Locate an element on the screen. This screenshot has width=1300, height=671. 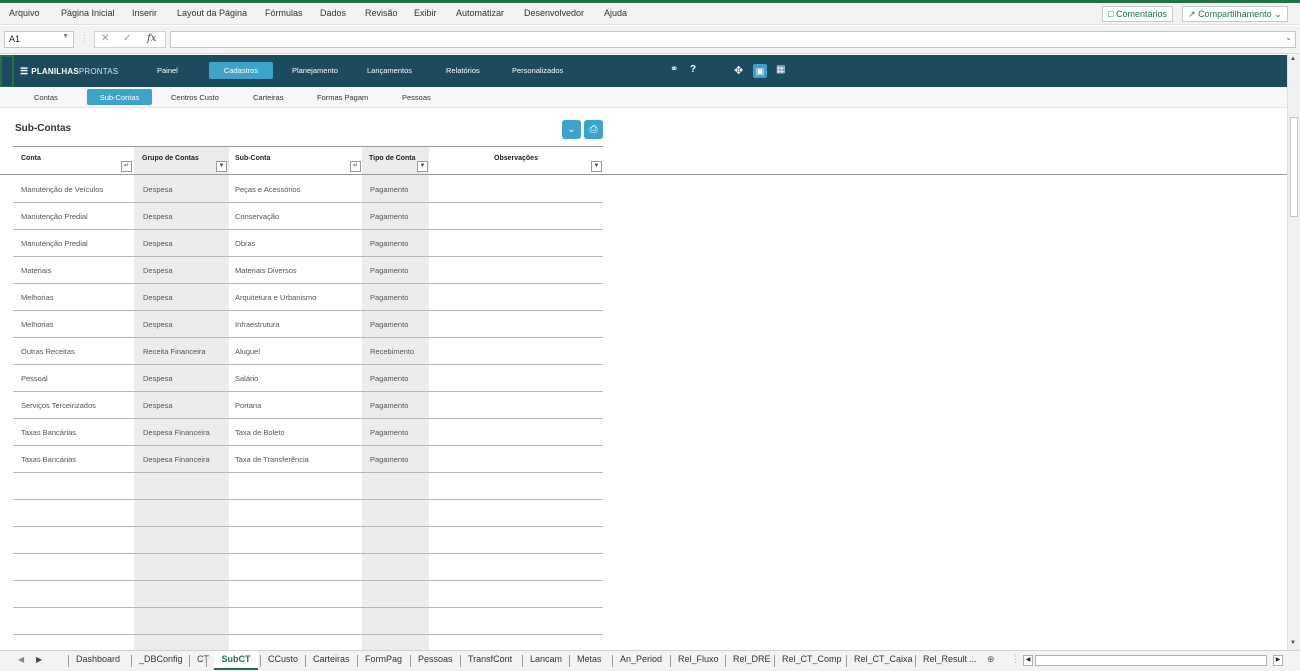
sheet-tab: Carteiras is located at coordinates (331, 659).